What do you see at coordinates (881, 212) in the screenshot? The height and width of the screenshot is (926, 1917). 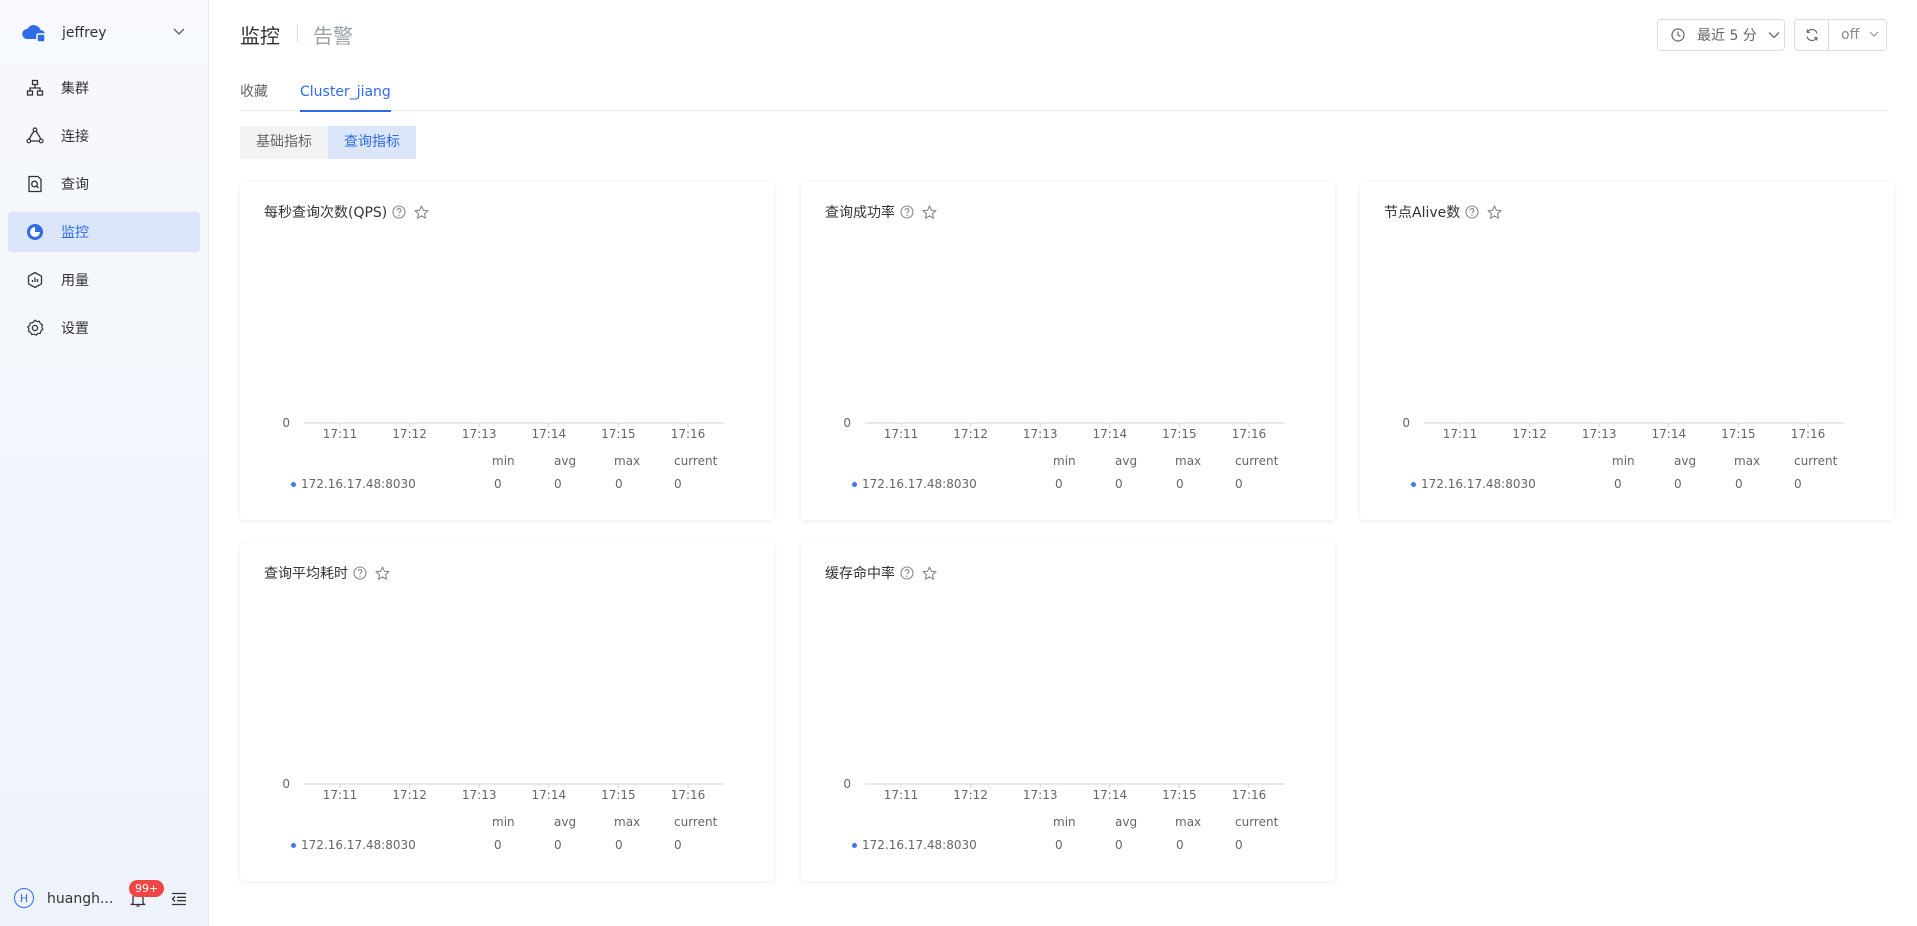 I see `card-title-row: 查询成功率` at bounding box center [881, 212].